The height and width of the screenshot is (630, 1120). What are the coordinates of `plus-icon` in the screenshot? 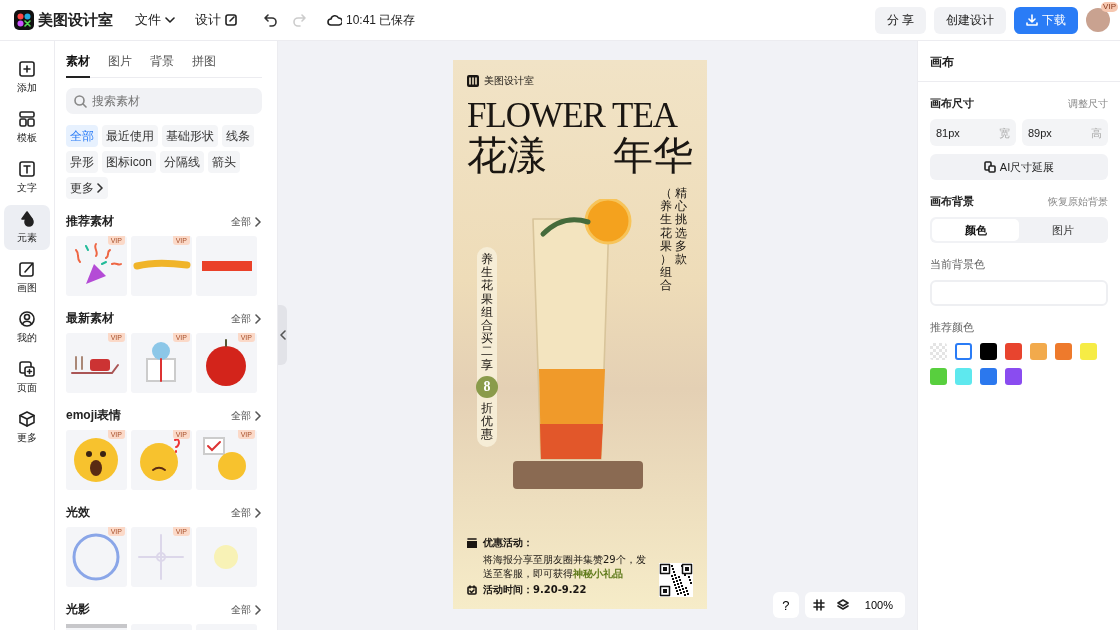 It's located at (27, 69).